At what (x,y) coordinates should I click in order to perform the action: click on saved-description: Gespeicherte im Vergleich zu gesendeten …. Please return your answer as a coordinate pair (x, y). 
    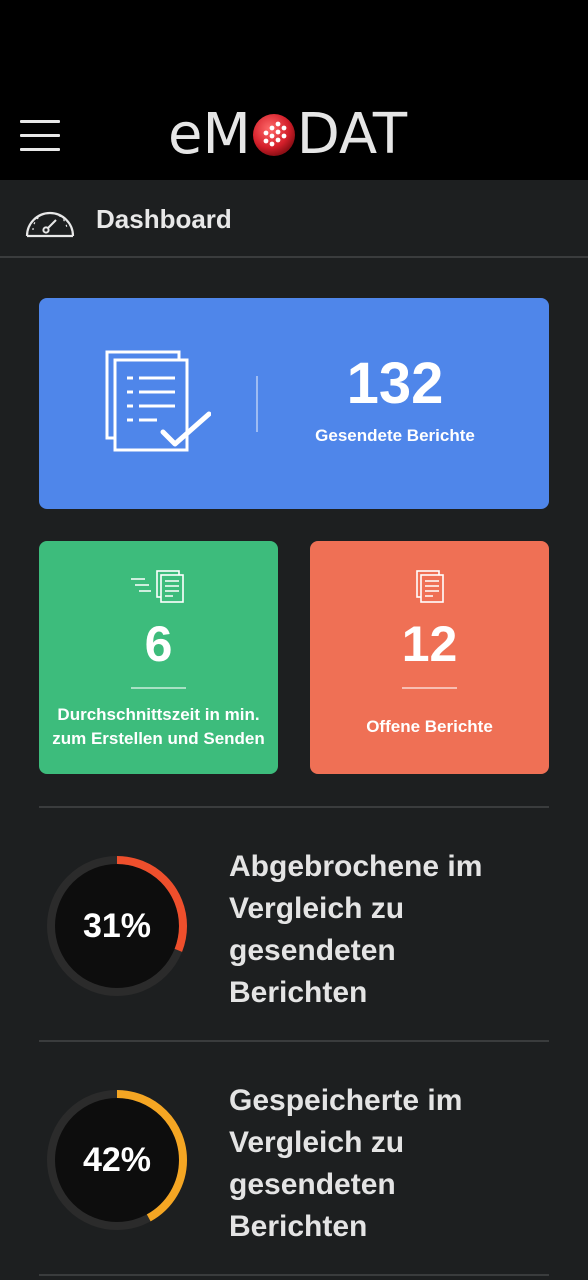
    Looking at the image, I should click on (346, 1163).